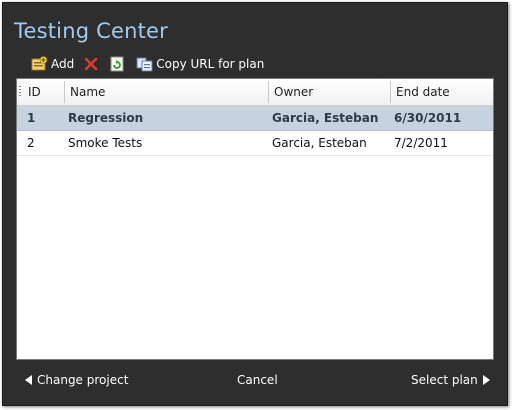 Image resolution: width=512 pixels, height=410 pixels. I want to click on table-header: ID Name Owner End date, so click(255, 92).